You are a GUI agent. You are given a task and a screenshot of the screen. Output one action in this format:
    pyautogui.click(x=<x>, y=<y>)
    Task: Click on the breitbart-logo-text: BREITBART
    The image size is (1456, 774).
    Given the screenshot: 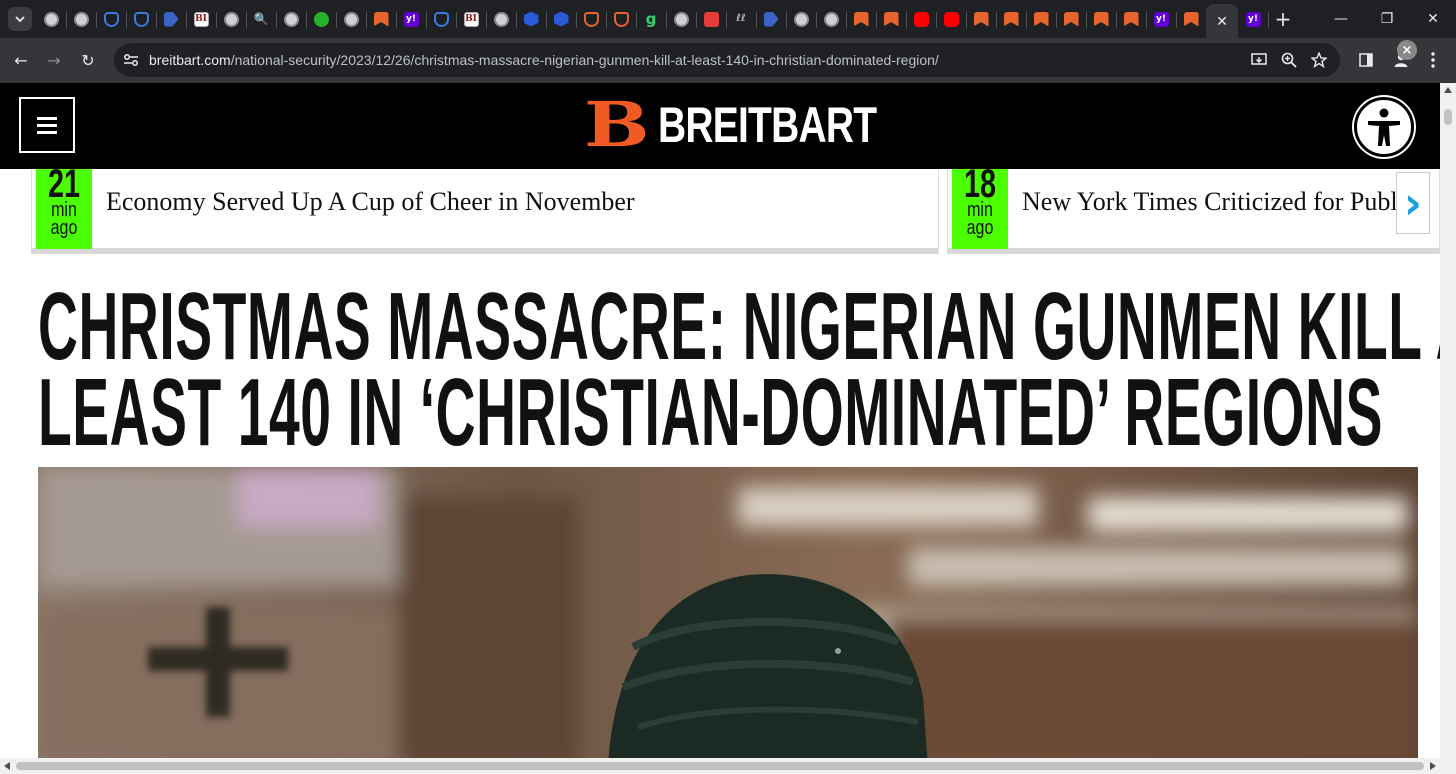 What is the action you would take?
    pyautogui.click(x=767, y=125)
    